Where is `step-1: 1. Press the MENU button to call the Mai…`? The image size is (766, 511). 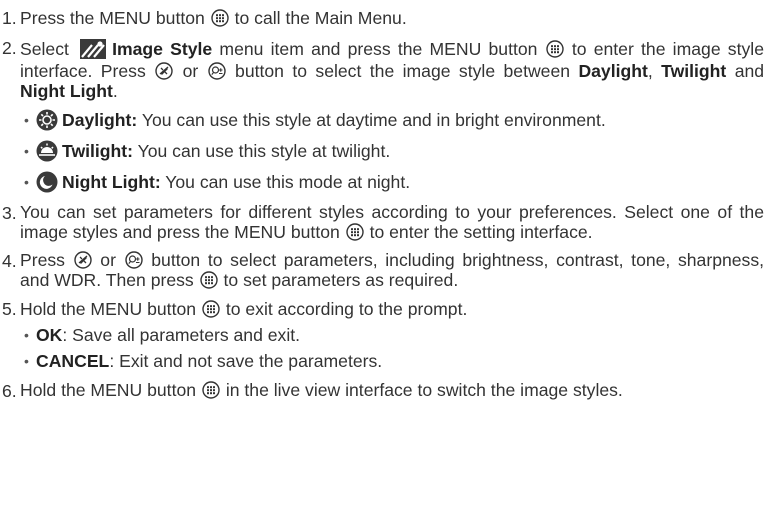 step-1: 1. Press the MENU button to call the Mai… is located at coordinates (384, 18).